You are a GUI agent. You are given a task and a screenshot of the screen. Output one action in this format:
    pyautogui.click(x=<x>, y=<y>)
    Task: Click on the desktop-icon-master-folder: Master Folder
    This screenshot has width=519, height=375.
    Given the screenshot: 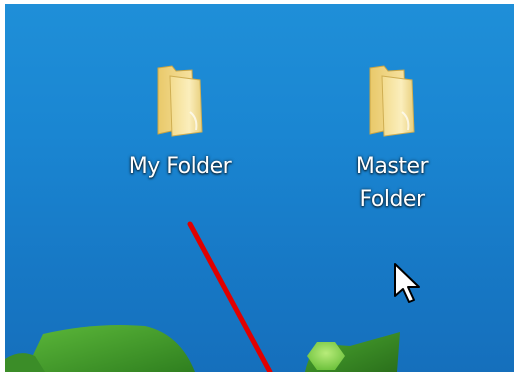 What is the action you would take?
    pyautogui.click(x=392, y=139)
    